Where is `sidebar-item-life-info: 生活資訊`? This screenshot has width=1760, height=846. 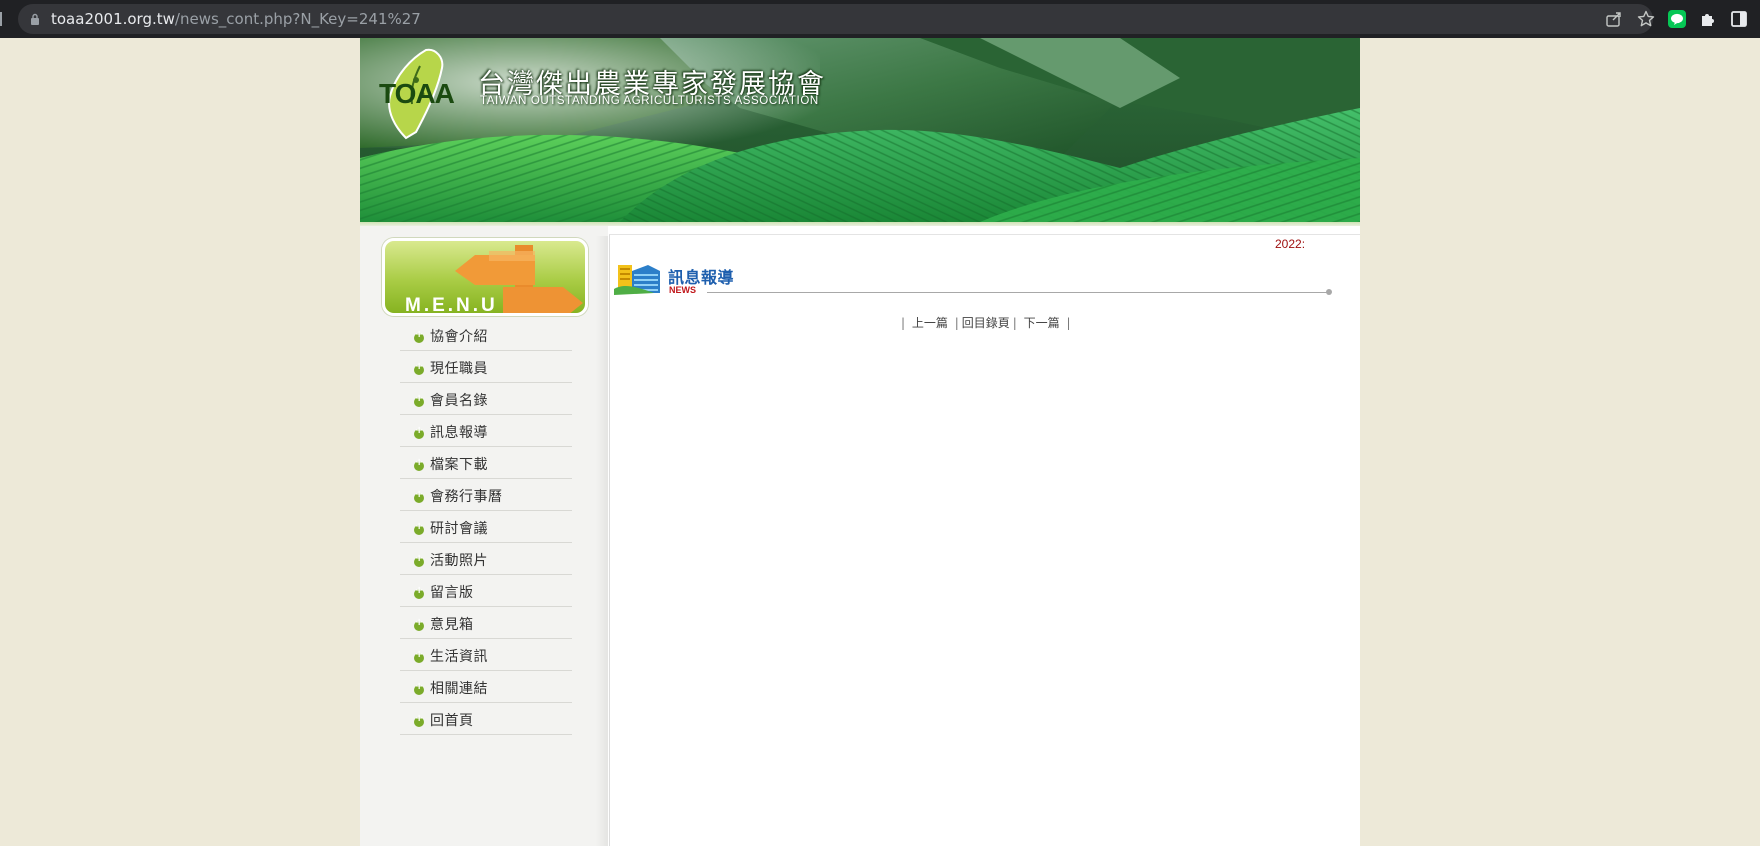 sidebar-item-life-info: 生活資訊 is located at coordinates (486, 655).